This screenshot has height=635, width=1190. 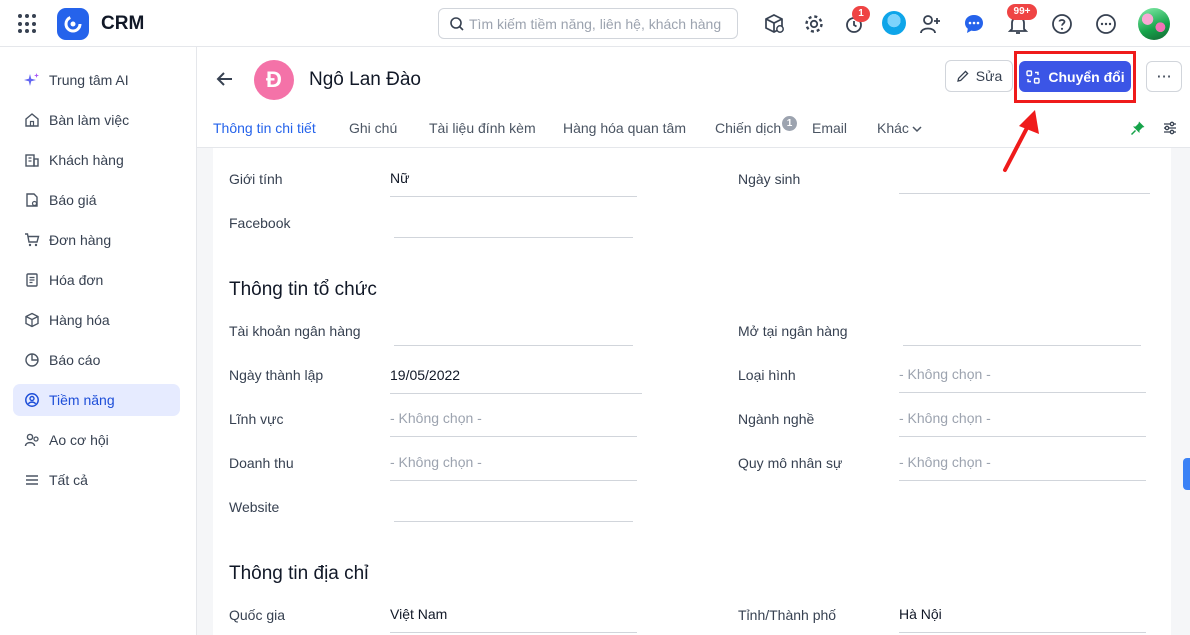 I want to click on sidebar-item-label: Hàng hóa, so click(x=79, y=320).